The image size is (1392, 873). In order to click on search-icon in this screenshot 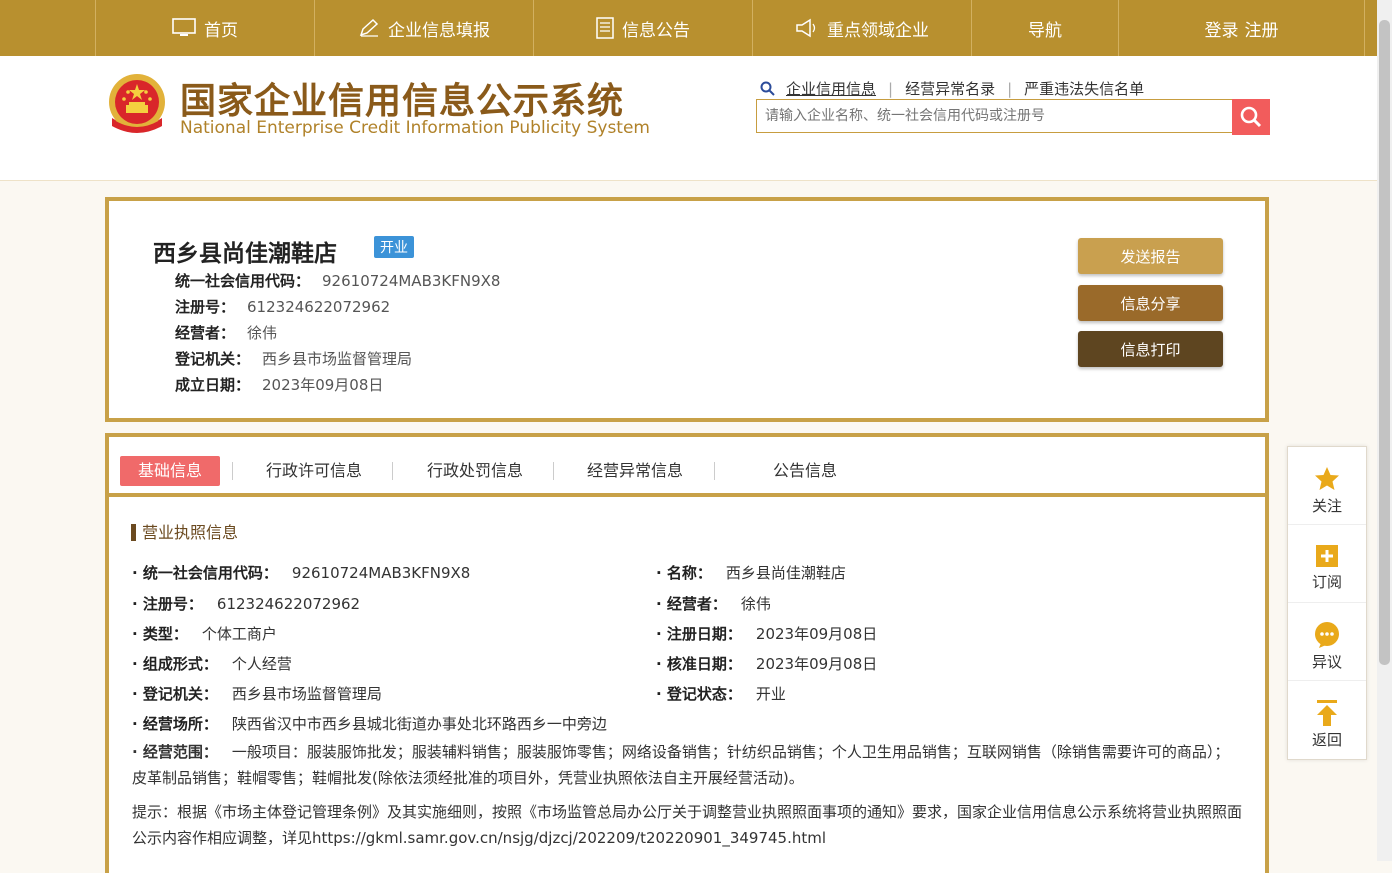, I will do `click(1251, 117)`.